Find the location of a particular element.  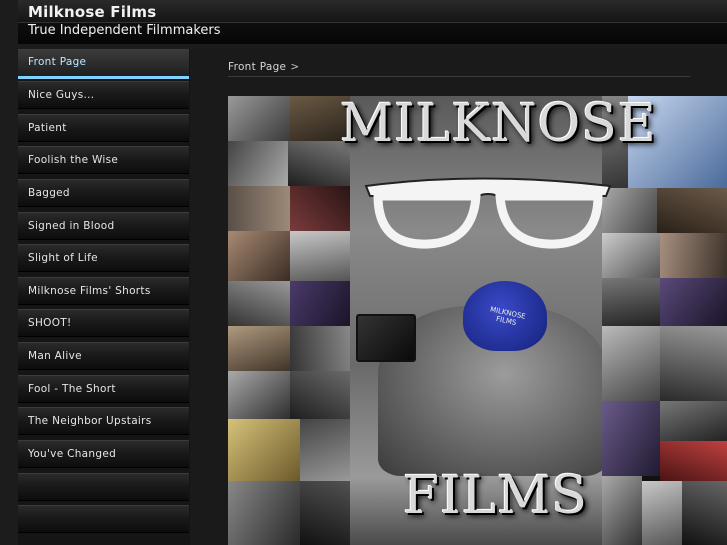

nav-item-bagged: Bagged is located at coordinates (103, 193).